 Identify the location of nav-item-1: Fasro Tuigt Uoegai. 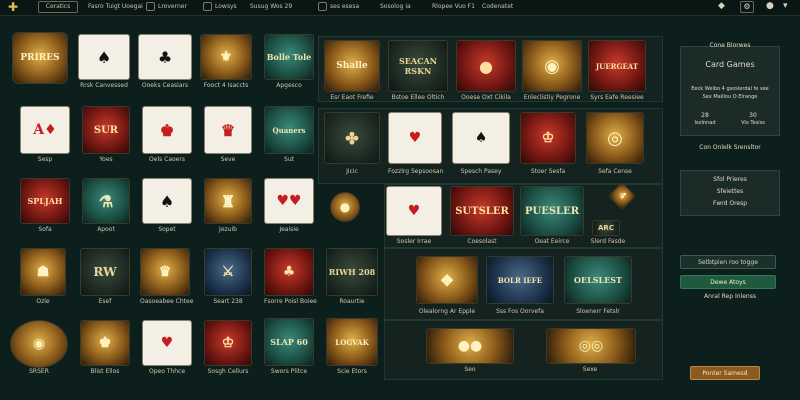
(115, 6).